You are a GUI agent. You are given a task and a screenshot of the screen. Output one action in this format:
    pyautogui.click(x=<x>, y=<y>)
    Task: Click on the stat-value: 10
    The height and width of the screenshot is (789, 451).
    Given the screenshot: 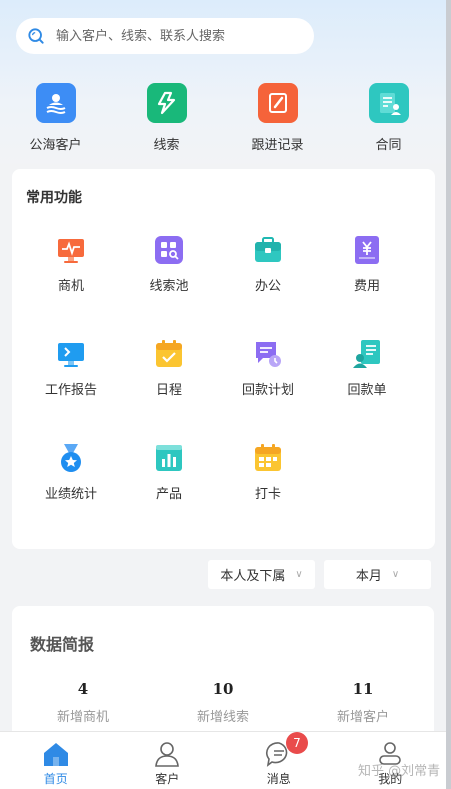 What is the action you would take?
    pyautogui.click(x=223, y=689)
    